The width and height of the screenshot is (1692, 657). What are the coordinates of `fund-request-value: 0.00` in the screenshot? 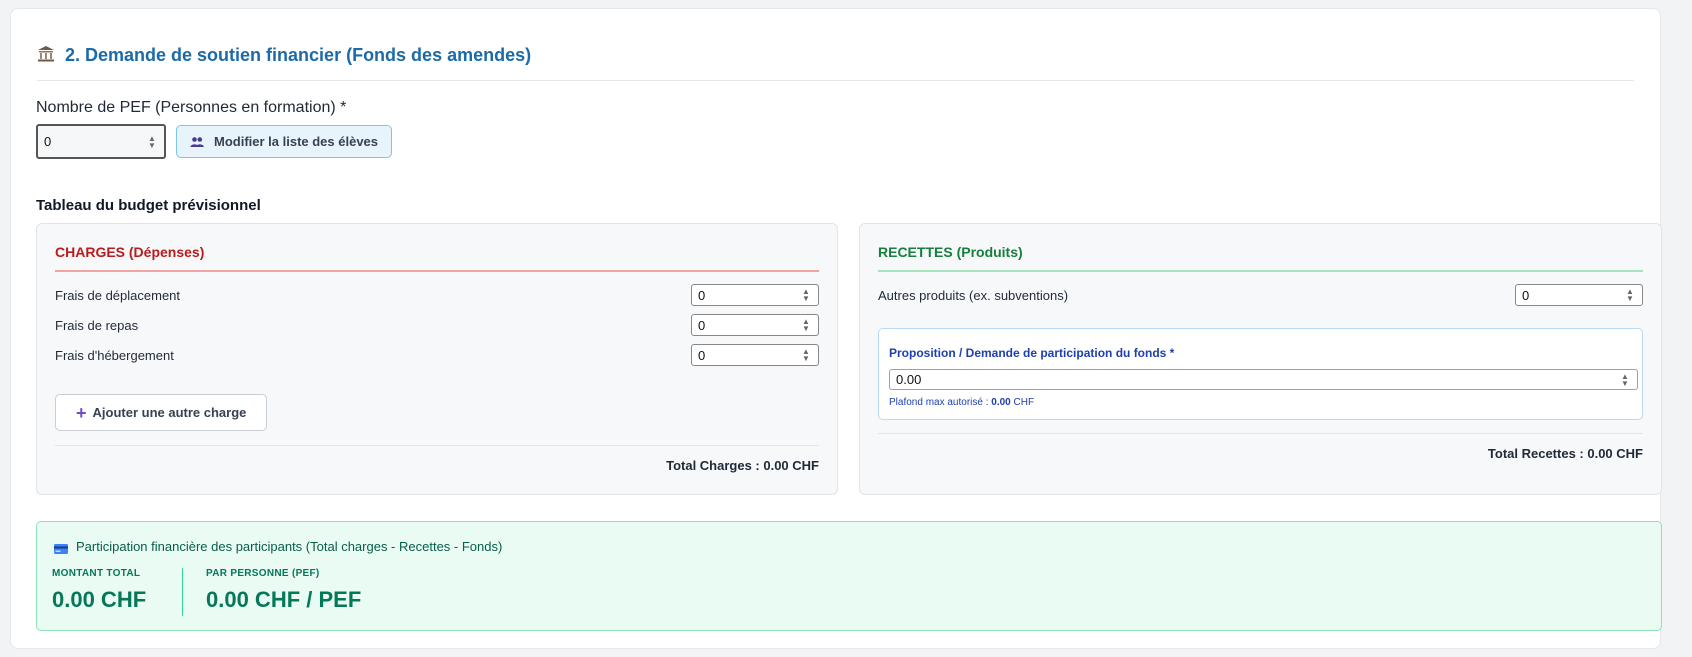 It's located at (909, 379).